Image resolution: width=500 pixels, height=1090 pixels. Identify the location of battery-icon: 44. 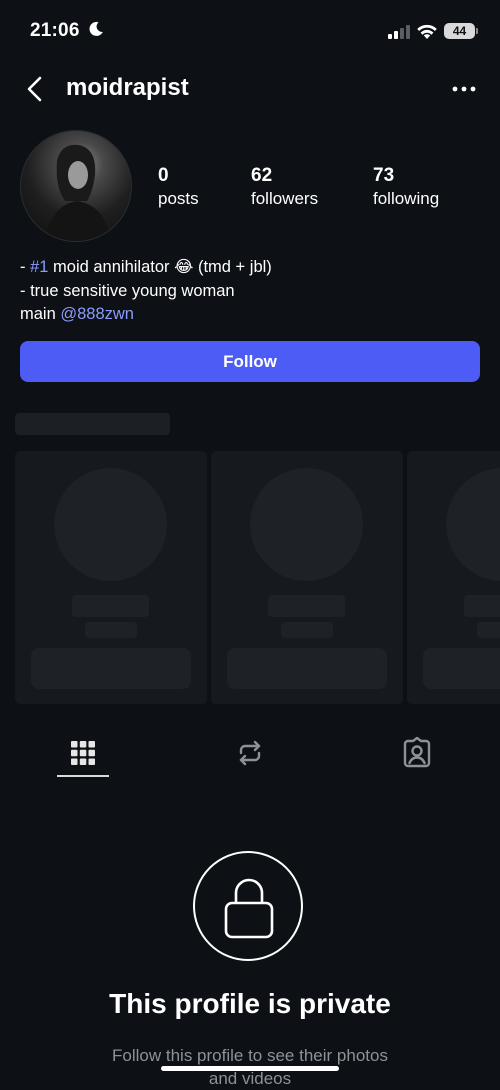
(461, 31).